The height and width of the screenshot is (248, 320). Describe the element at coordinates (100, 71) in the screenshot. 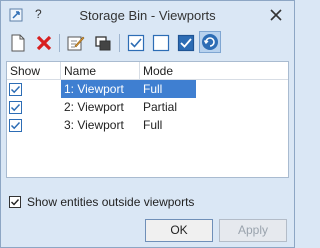

I see `column-header-name: Name` at that location.